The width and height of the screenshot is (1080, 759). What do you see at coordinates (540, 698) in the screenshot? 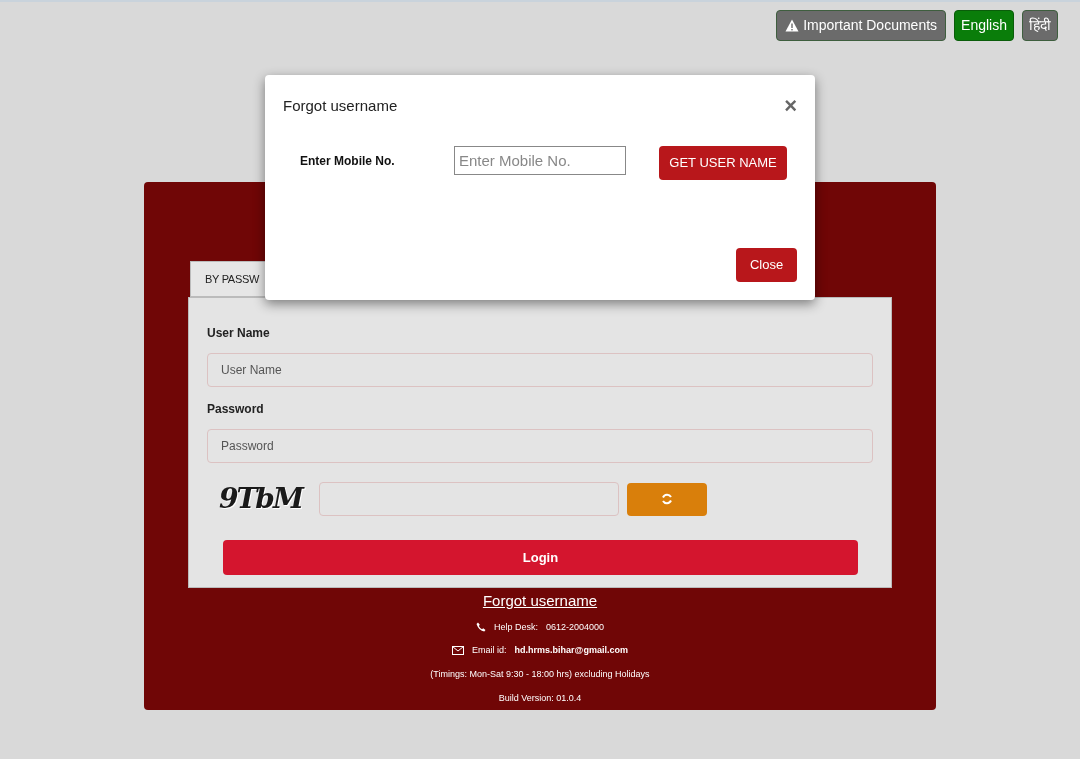
I see `build-version: Build Version: 01.0.4` at bounding box center [540, 698].